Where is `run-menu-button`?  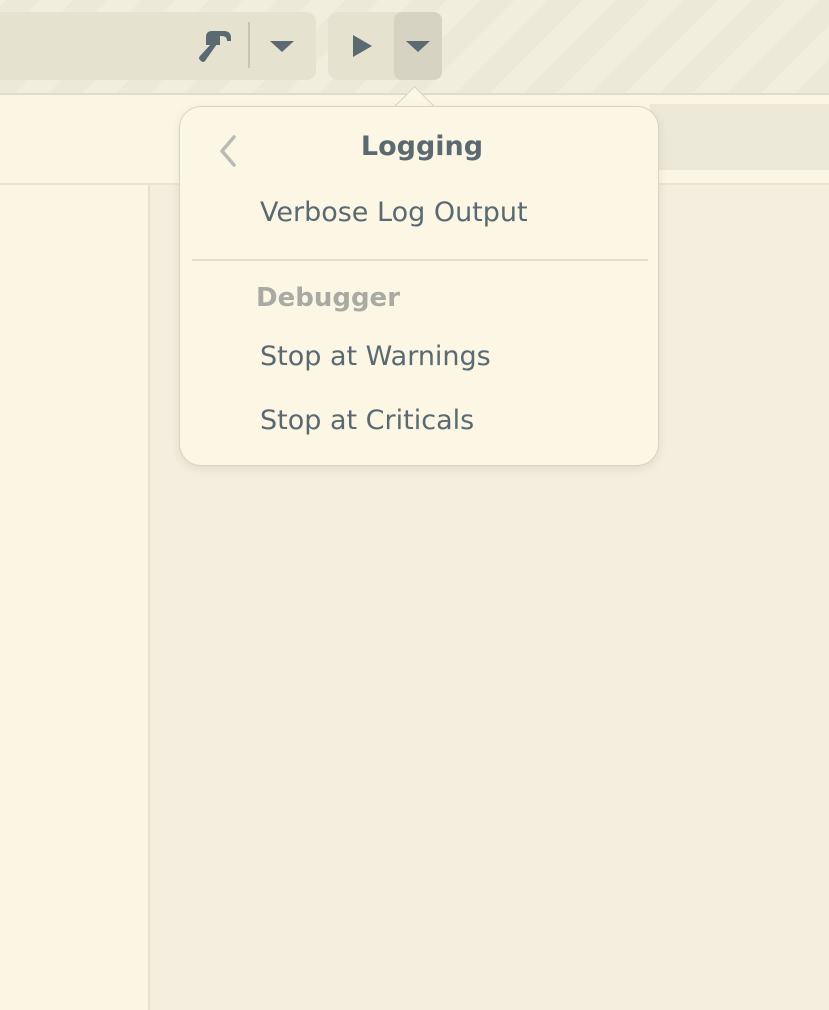
run-menu-button is located at coordinates (418, 46).